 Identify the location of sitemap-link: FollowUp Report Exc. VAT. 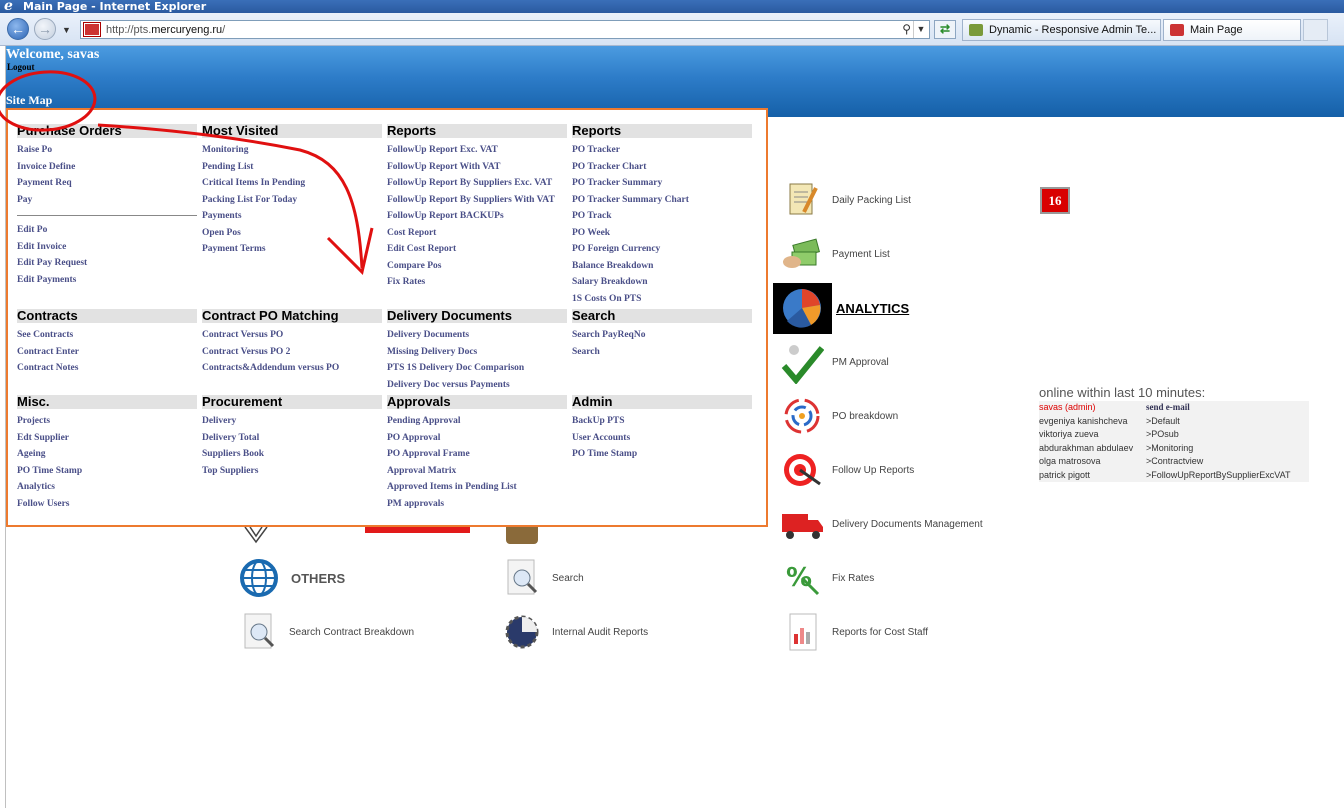
(477, 150).